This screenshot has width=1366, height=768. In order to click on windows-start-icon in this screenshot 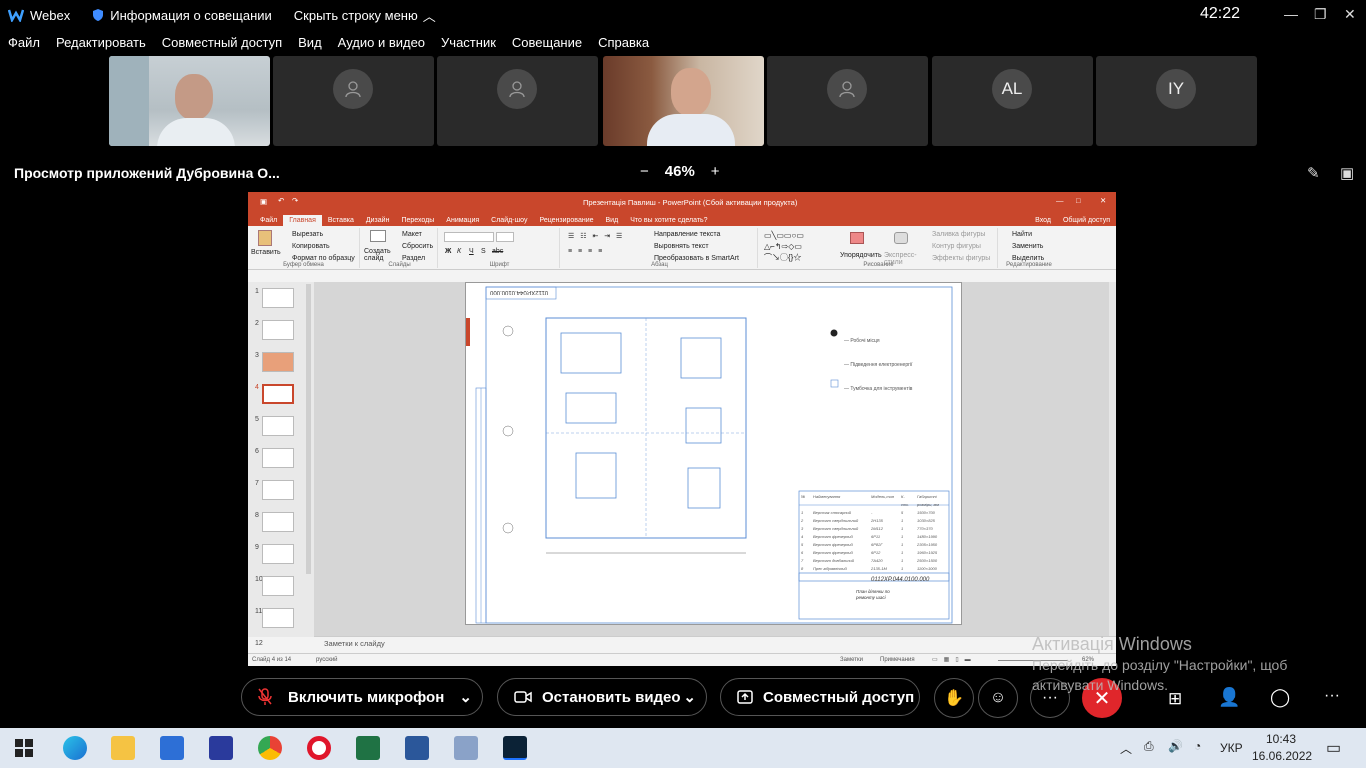, I will do `click(24, 748)`.